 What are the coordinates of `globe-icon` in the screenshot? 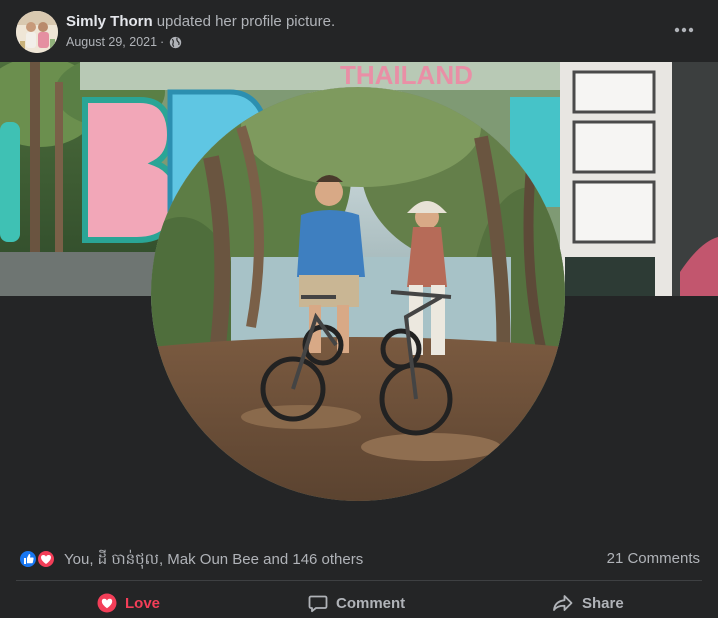 It's located at (175, 42).